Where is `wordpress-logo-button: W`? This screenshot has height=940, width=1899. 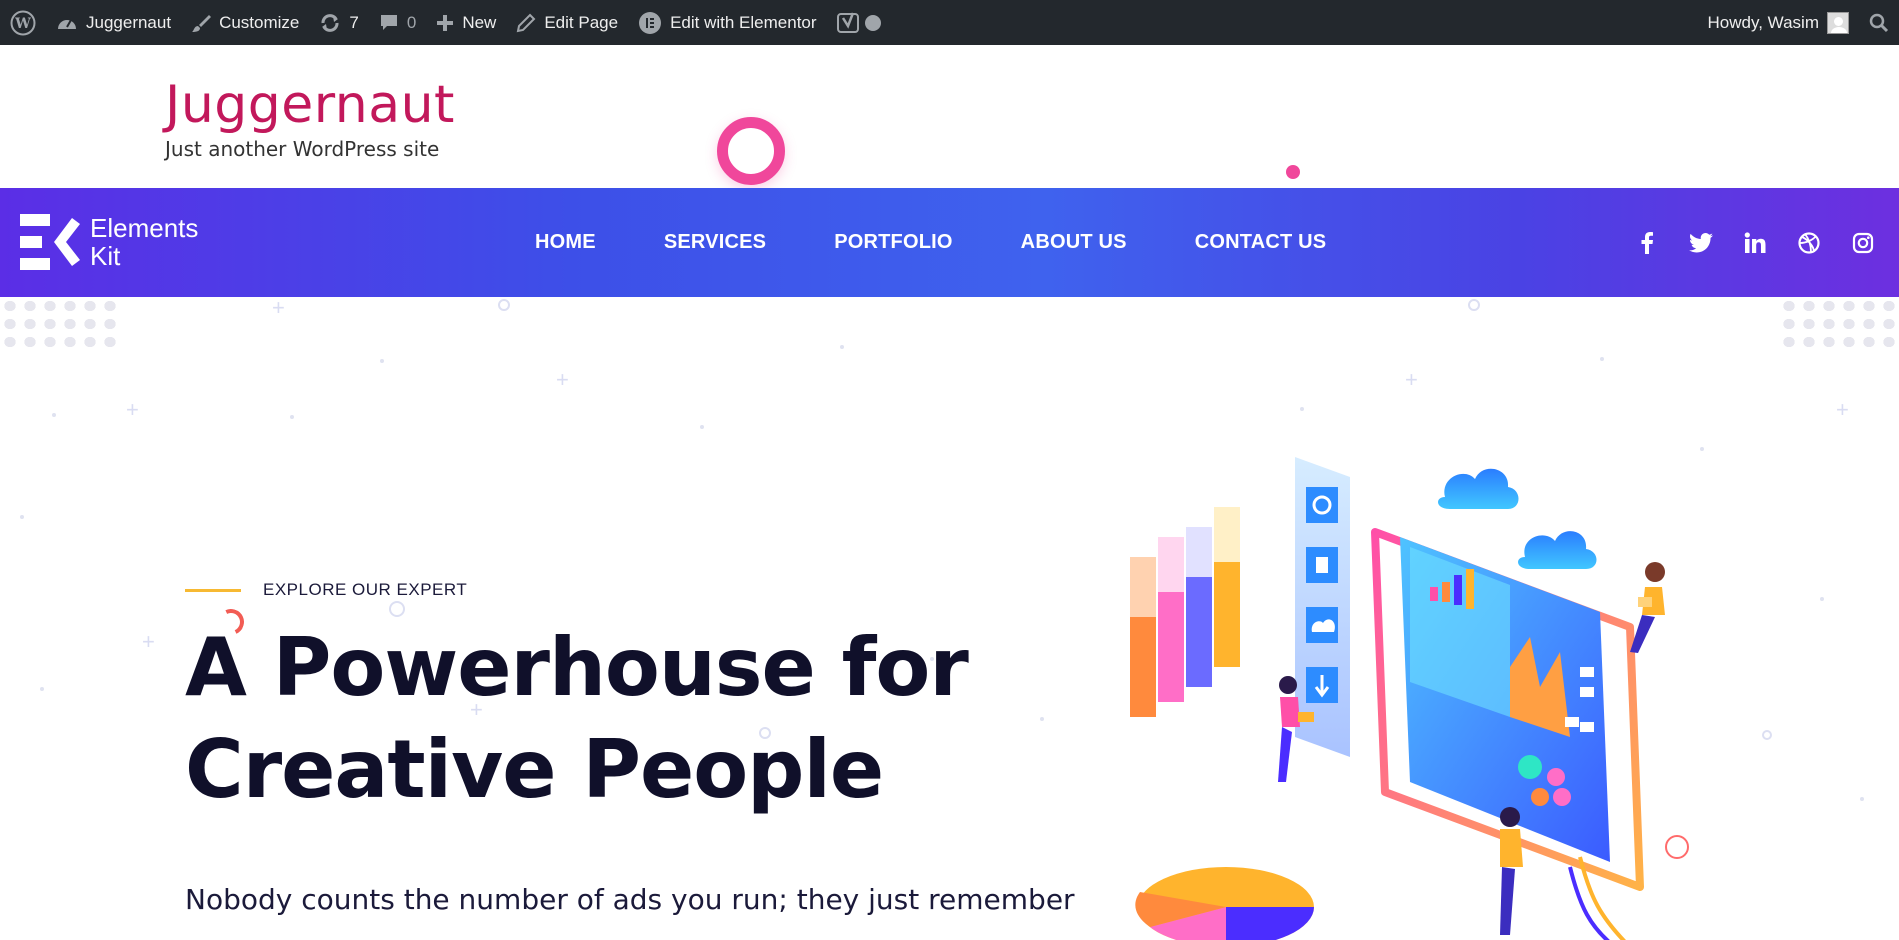 wordpress-logo-button: W is located at coordinates (23, 22).